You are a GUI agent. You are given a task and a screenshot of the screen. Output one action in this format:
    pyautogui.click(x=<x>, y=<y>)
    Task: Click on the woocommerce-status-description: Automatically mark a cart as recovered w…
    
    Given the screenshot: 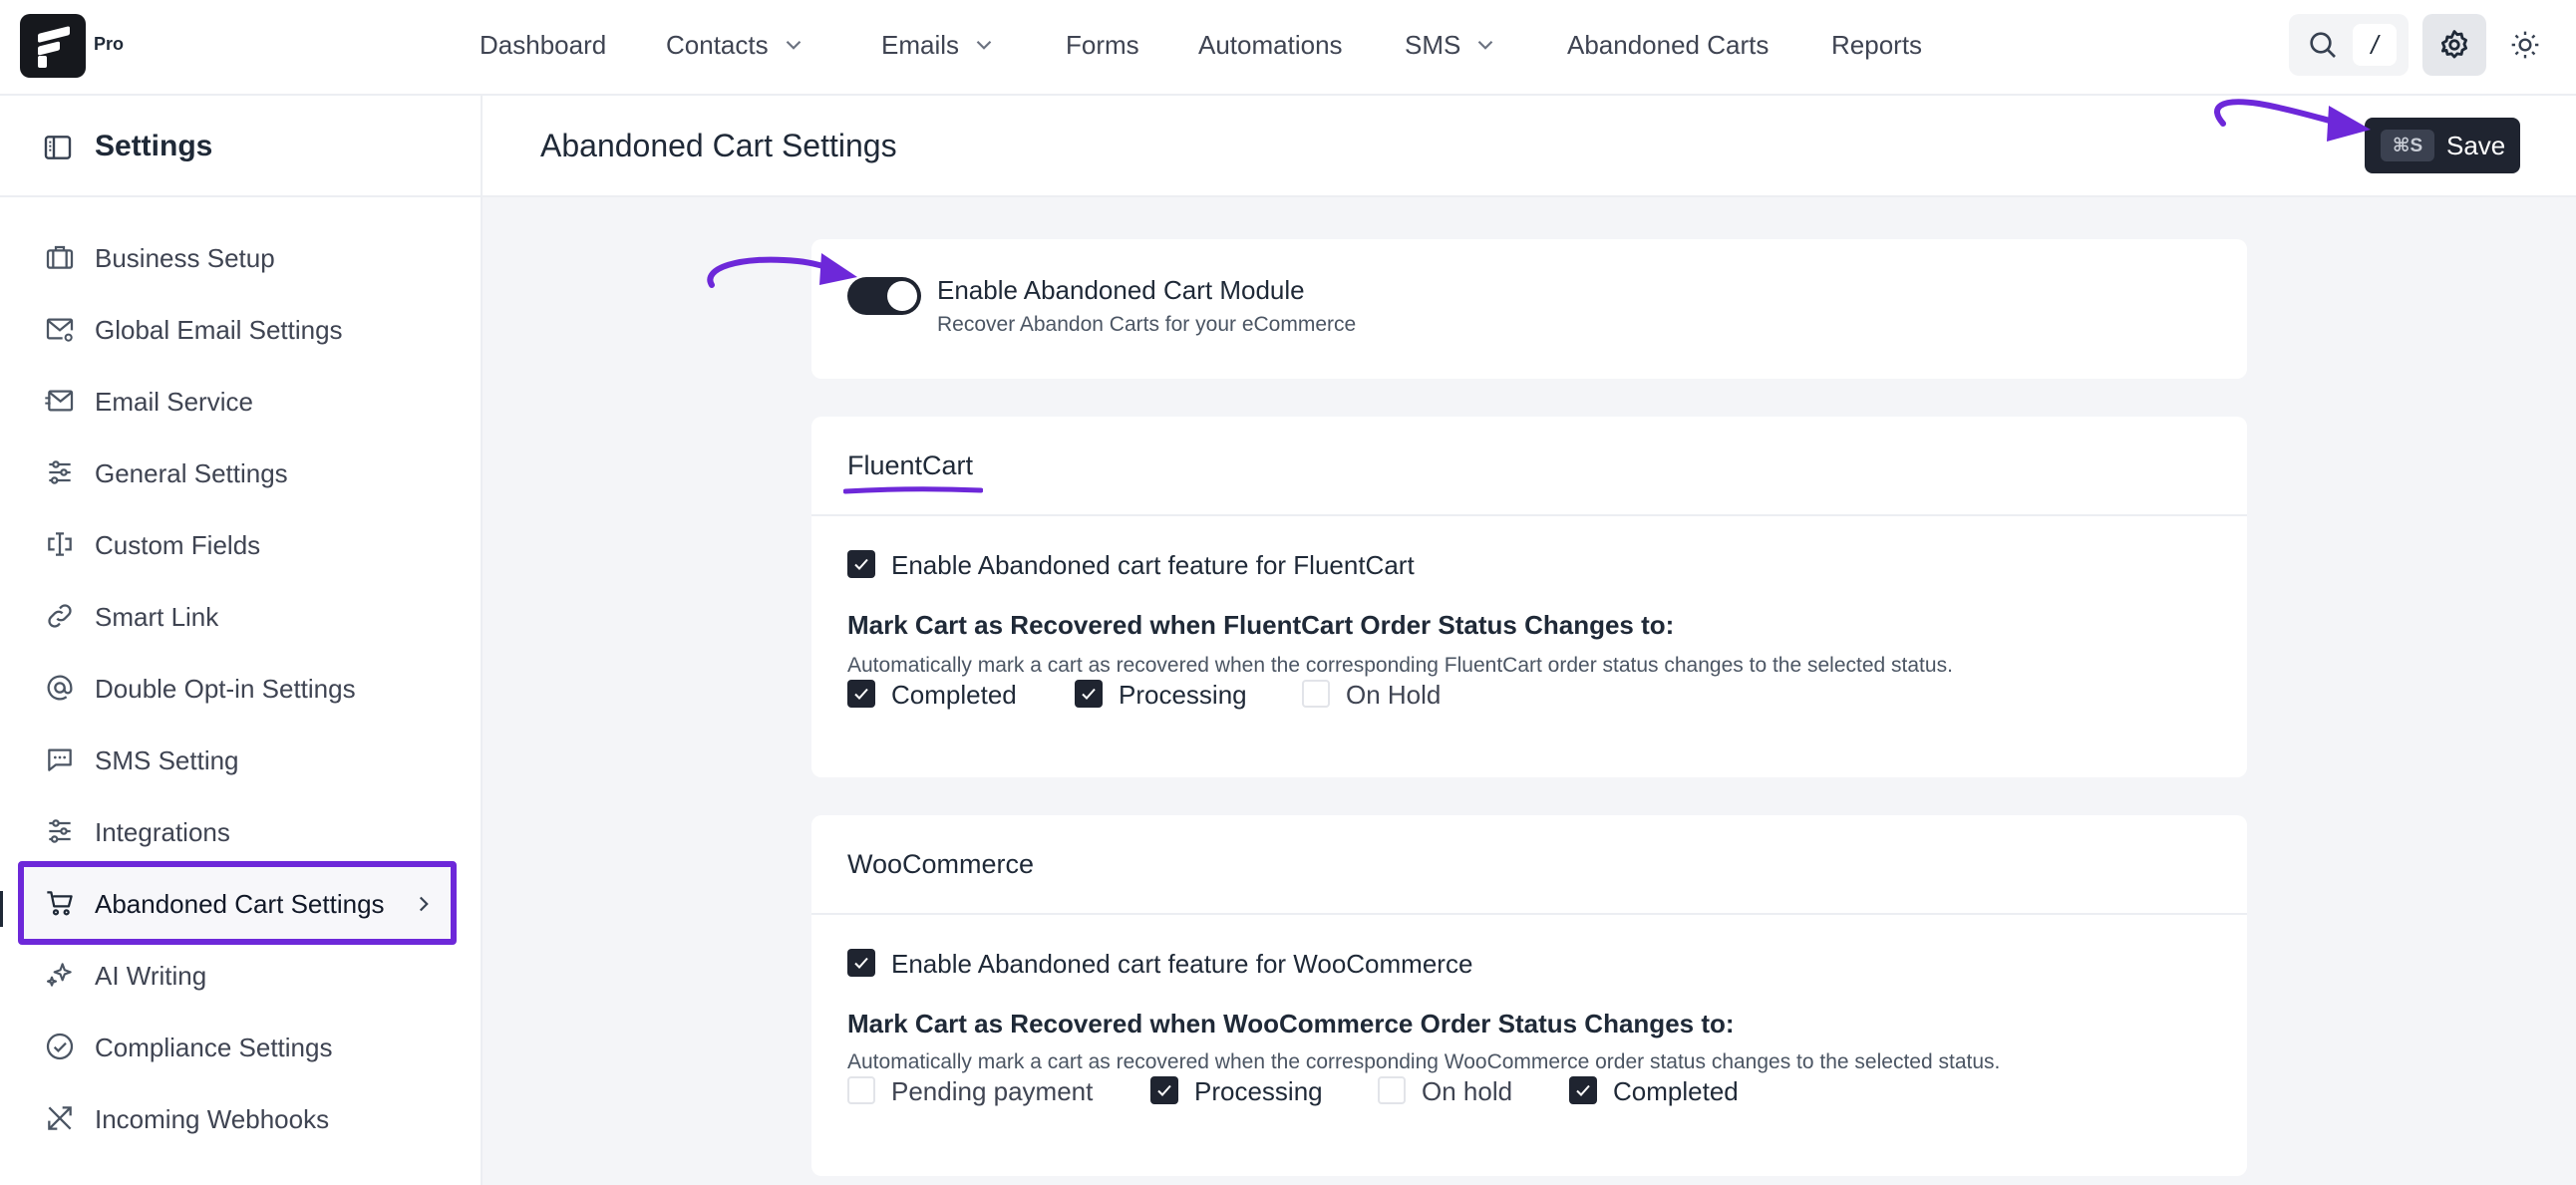 What is the action you would take?
    pyautogui.click(x=1424, y=1061)
    